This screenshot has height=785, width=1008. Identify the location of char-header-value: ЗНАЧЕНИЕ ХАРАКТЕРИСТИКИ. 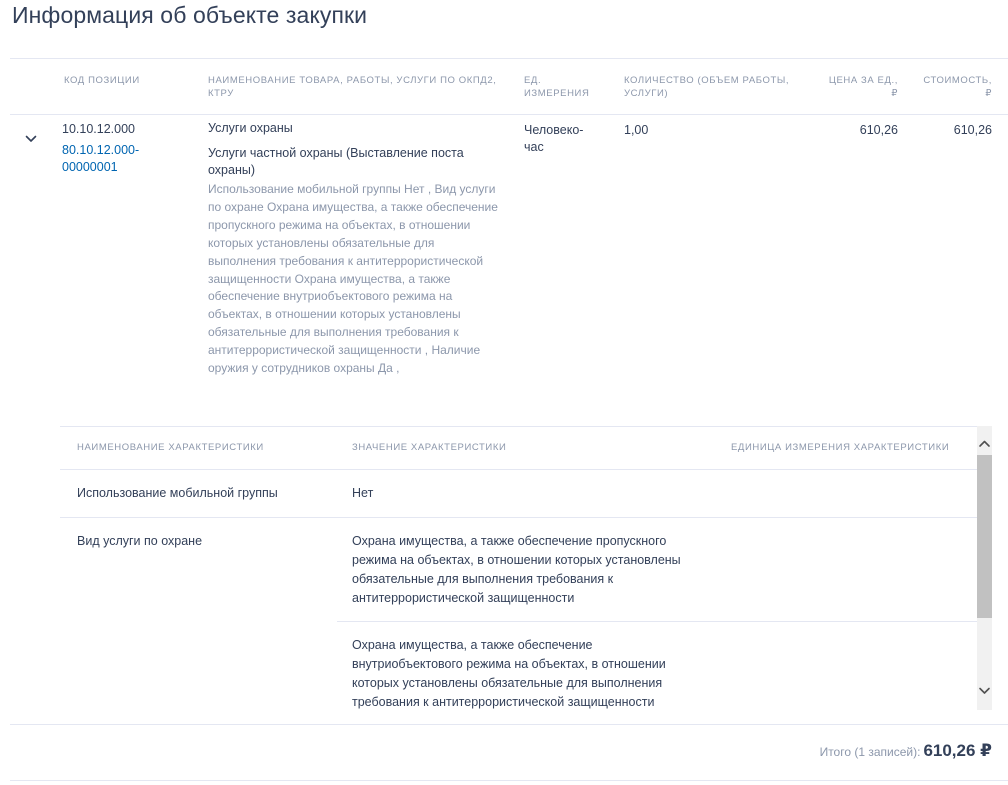
(429, 447).